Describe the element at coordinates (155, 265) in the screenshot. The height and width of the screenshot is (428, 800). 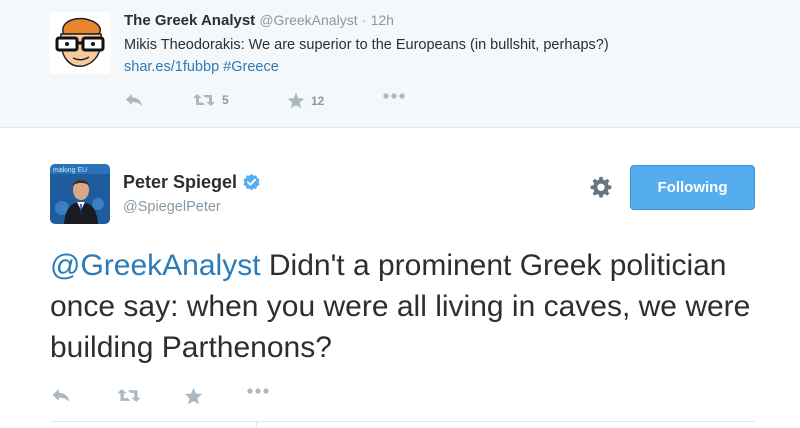
I see `tweet-mention: @GreekAnalyst` at that location.